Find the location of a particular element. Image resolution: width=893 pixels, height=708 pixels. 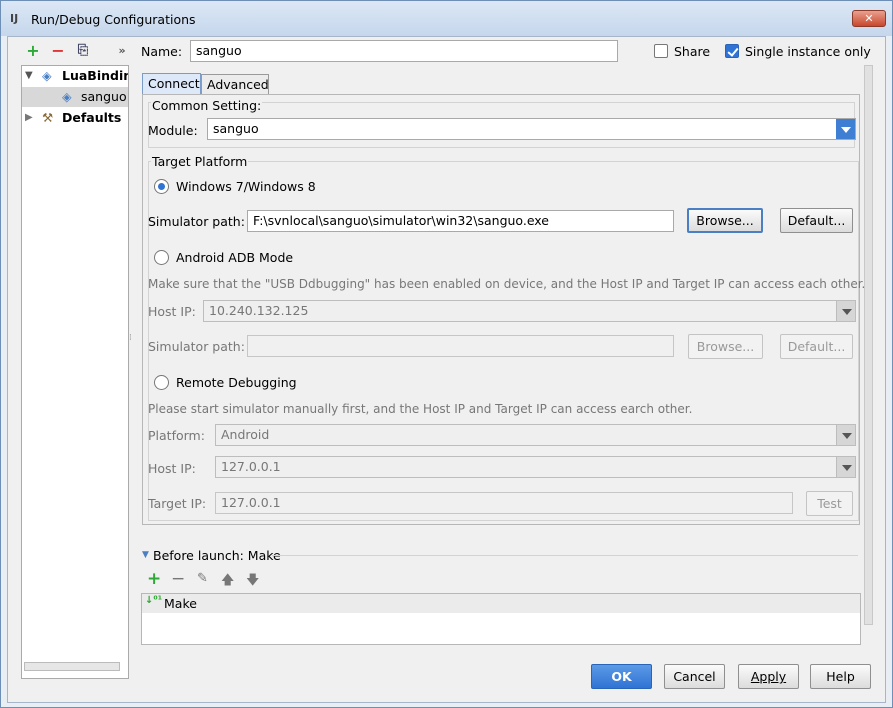

expand-triangle-icon: ▼ is located at coordinates (29, 76).